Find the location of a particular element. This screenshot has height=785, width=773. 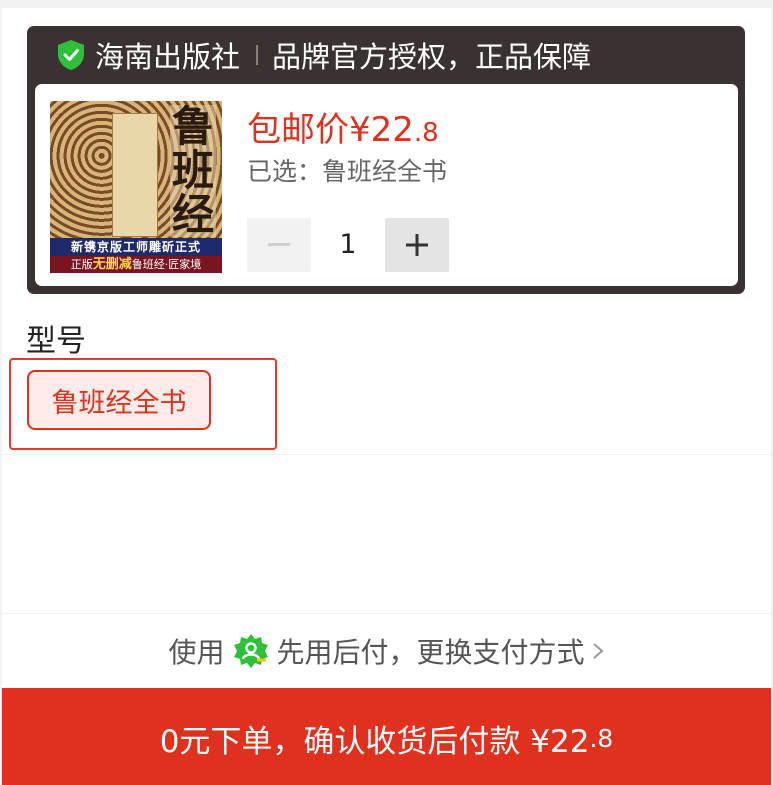

quantity-decrease-button is located at coordinates (279, 245).